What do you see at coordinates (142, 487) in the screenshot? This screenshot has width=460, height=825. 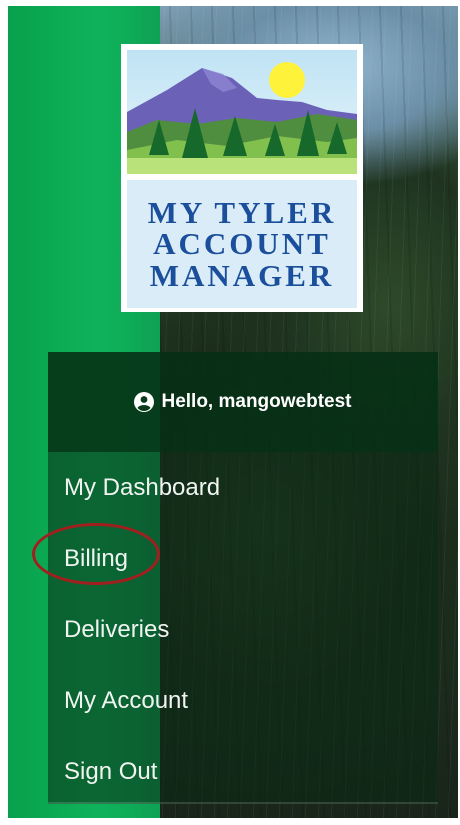 I see `nav-item-label: My Dashboard` at bounding box center [142, 487].